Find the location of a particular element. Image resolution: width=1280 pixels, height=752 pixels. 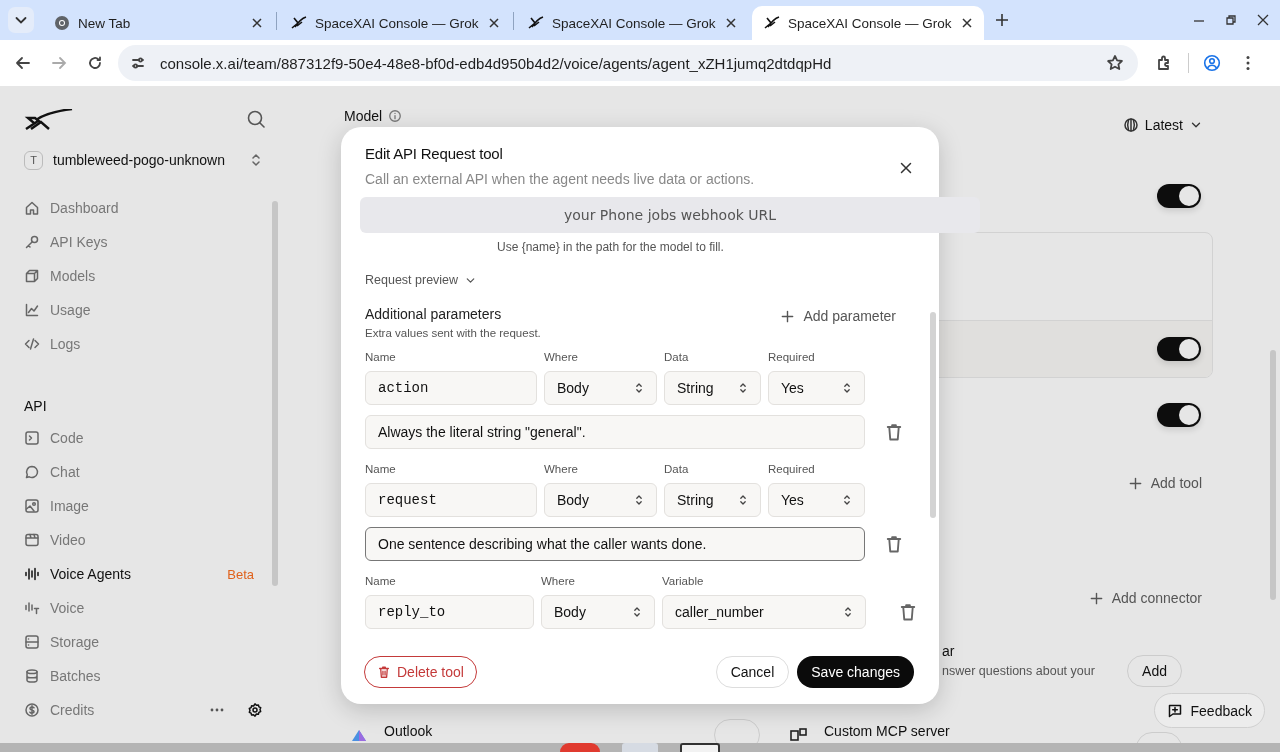

browser-tab: New Tab is located at coordinates (158, 23).